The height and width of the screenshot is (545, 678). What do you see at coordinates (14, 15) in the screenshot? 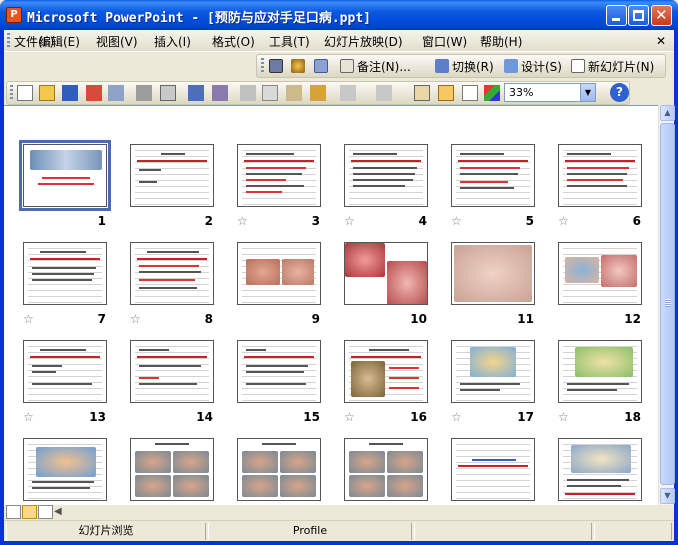
I see `powerpoint-icon: P` at bounding box center [14, 15].